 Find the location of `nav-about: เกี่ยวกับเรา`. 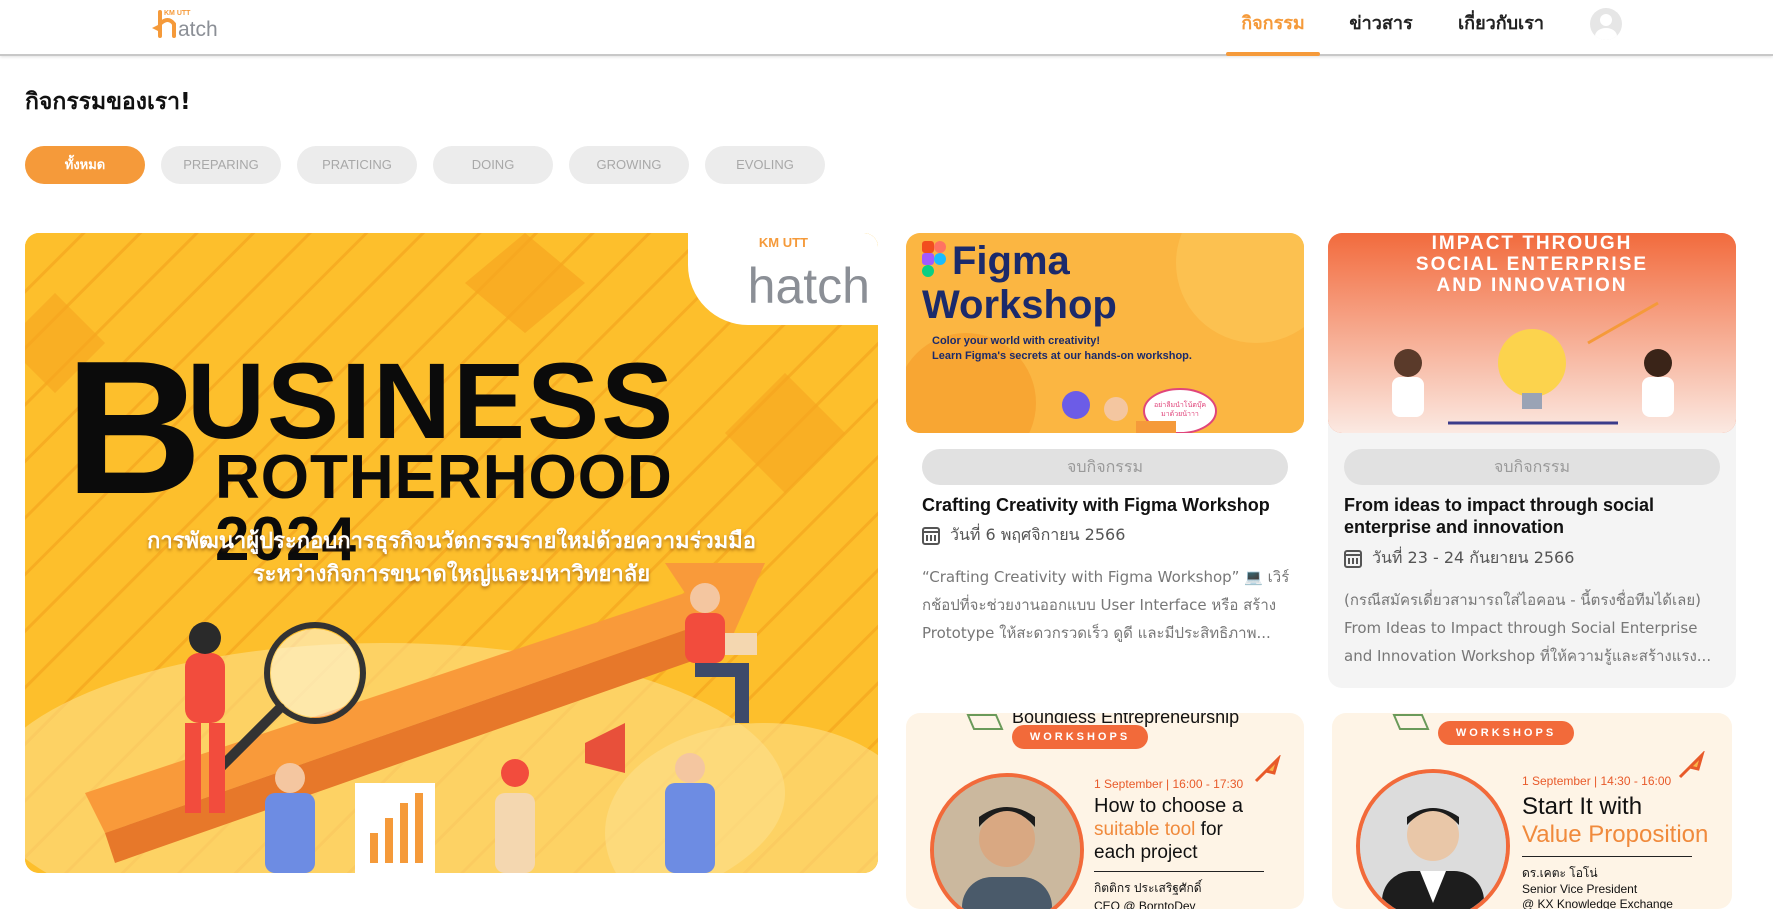

nav-about: เกี่ยวกับเรา is located at coordinates (1501, 28).